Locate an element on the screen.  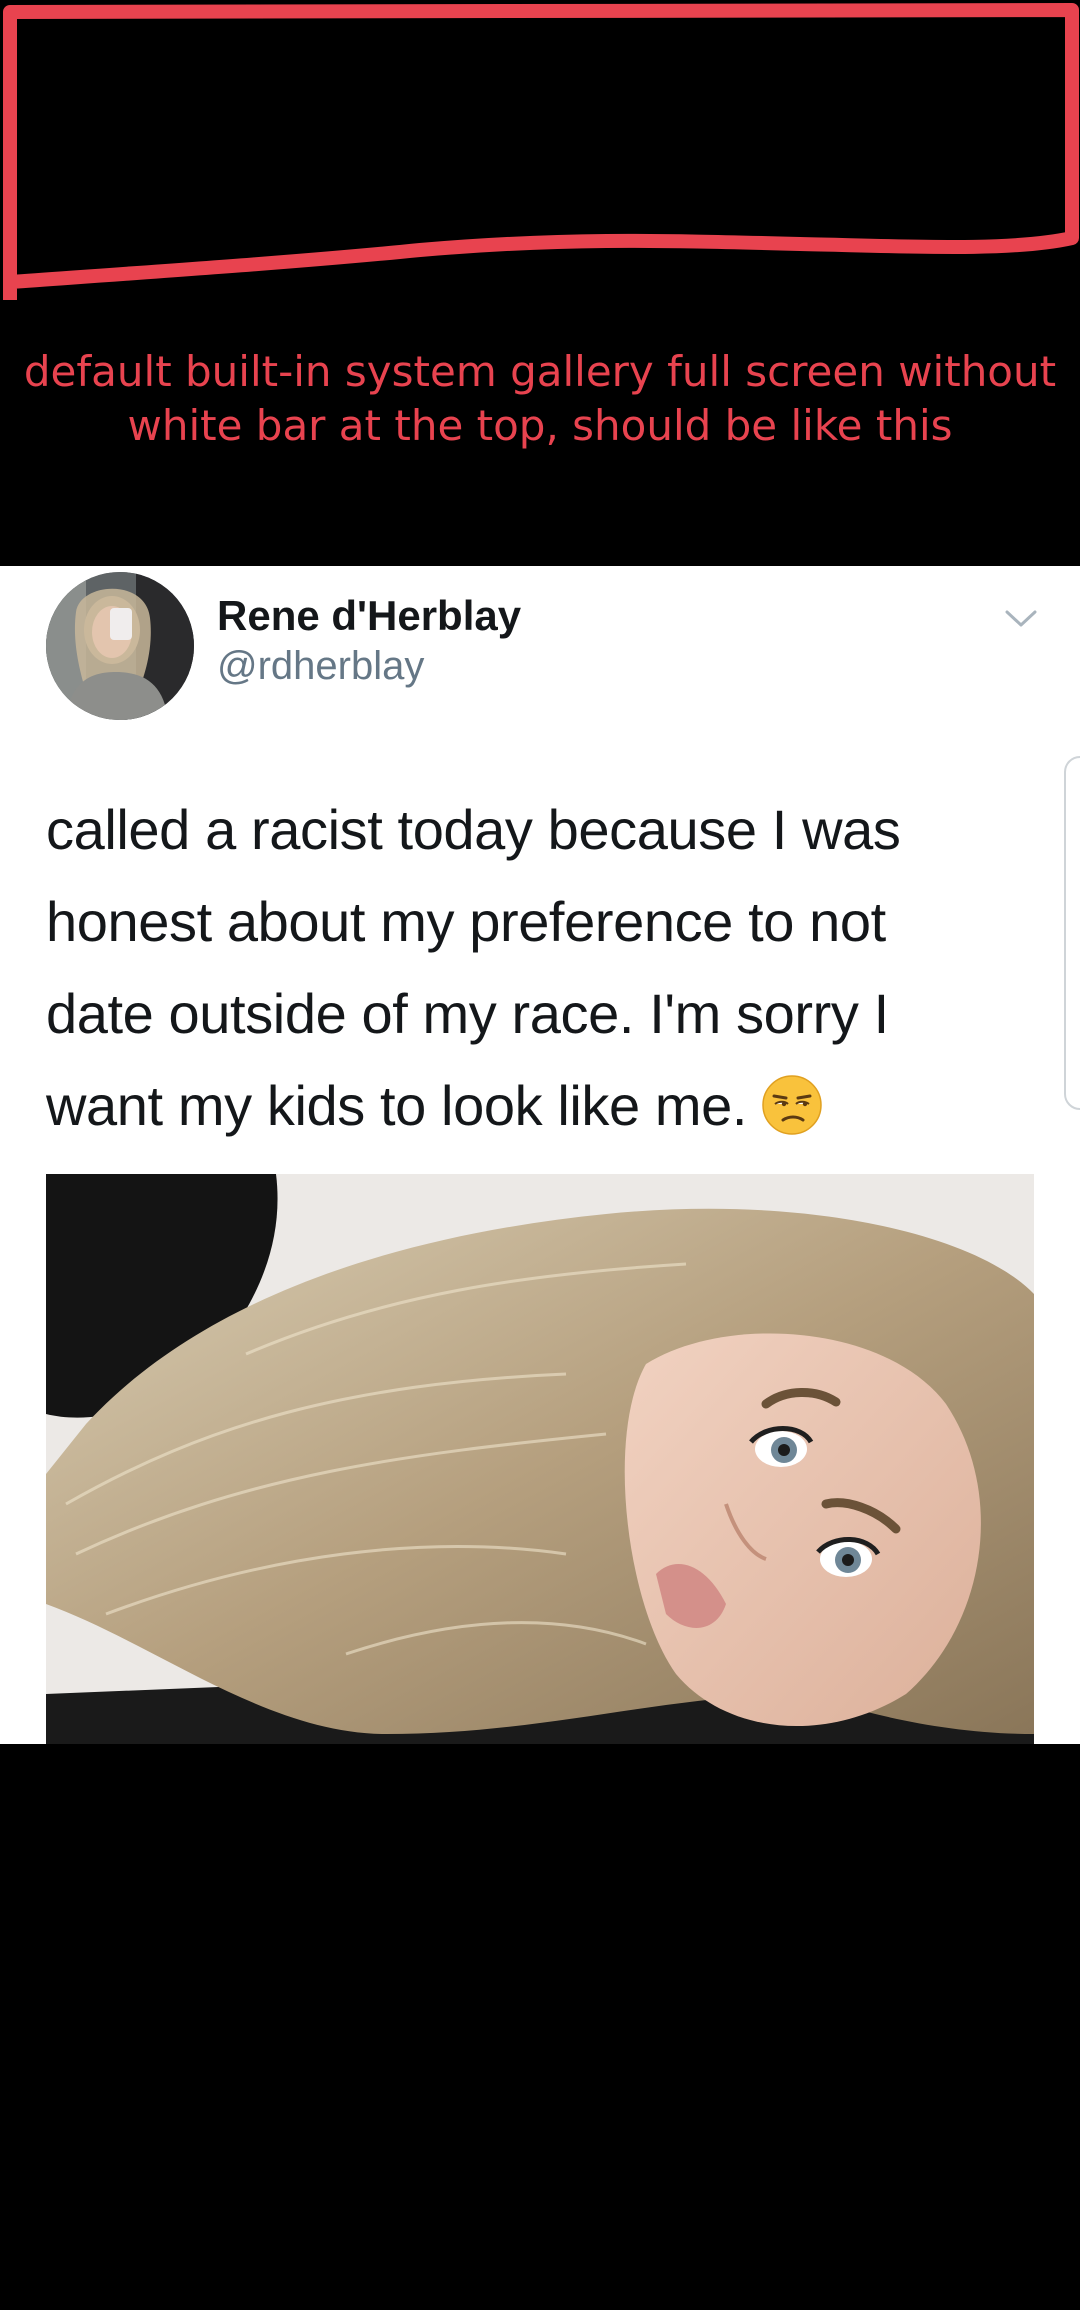
display-name: Rene d'Herblay is located at coordinates (369, 616).